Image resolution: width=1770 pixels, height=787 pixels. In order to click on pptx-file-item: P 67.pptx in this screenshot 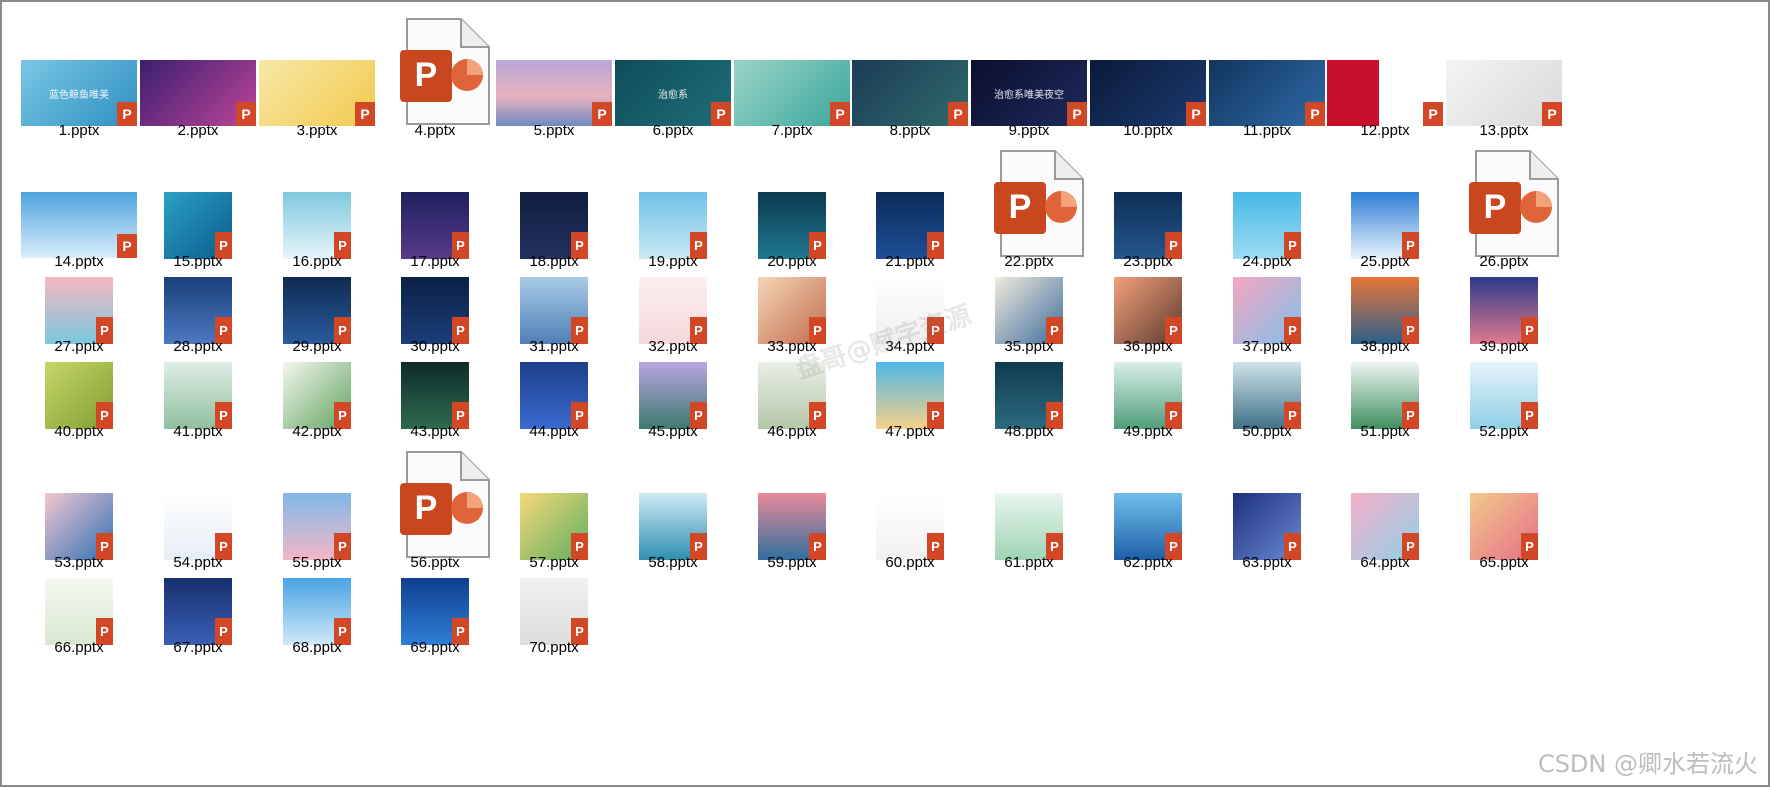, I will do `click(198, 618)`.